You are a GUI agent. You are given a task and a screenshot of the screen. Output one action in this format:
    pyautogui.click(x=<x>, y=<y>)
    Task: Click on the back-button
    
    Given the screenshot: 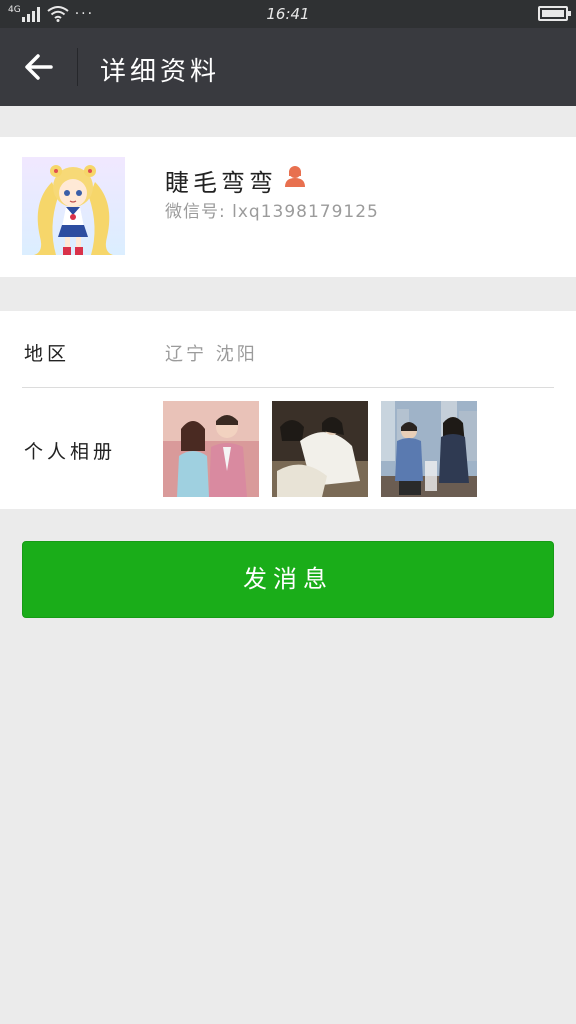 What is the action you would take?
    pyautogui.click(x=39, y=67)
    